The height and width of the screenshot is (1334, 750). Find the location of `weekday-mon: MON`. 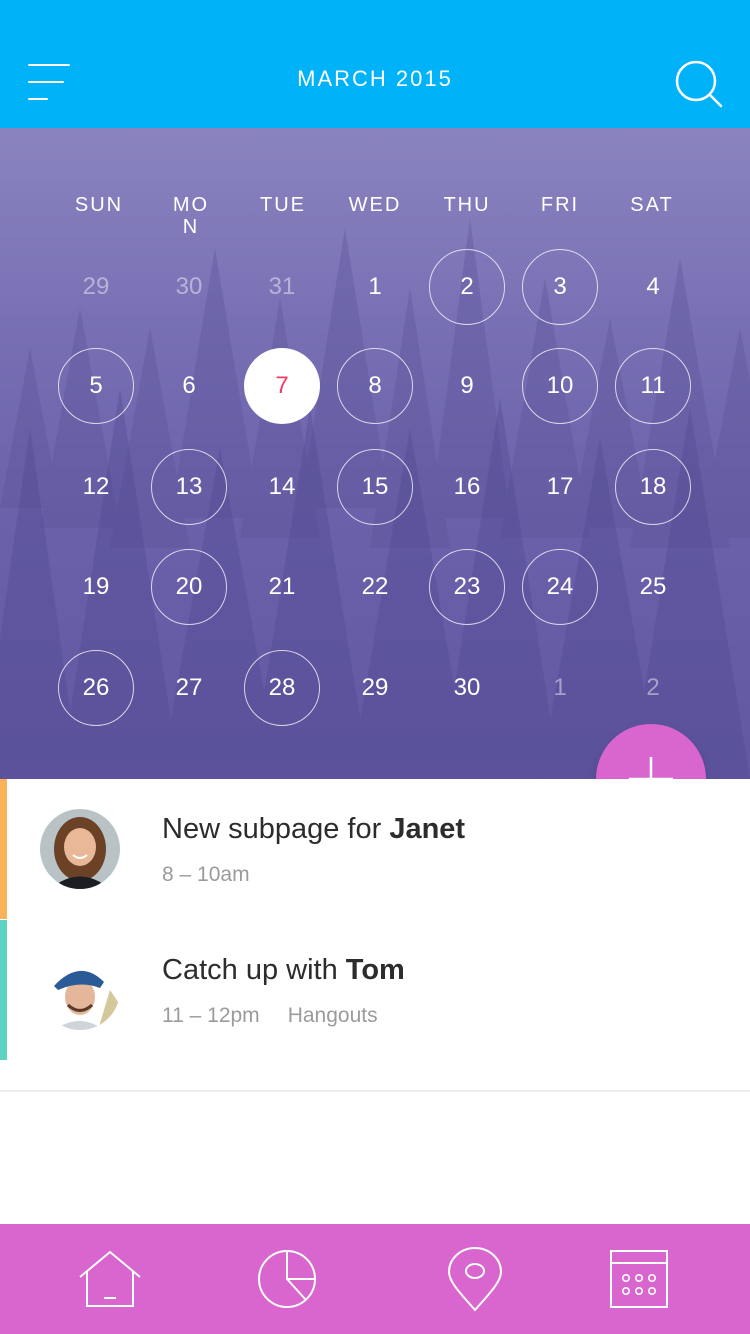

weekday-mon: MON is located at coordinates (191, 216).